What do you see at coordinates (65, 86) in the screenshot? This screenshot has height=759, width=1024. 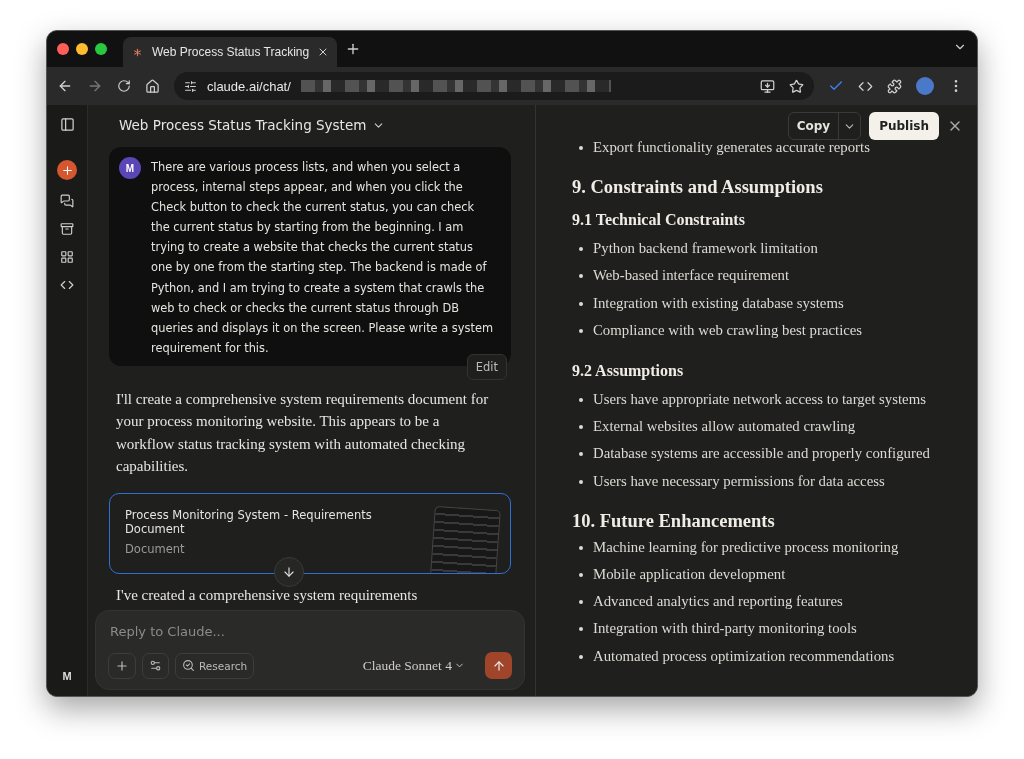 I see `back-icon` at bounding box center [65, 86].